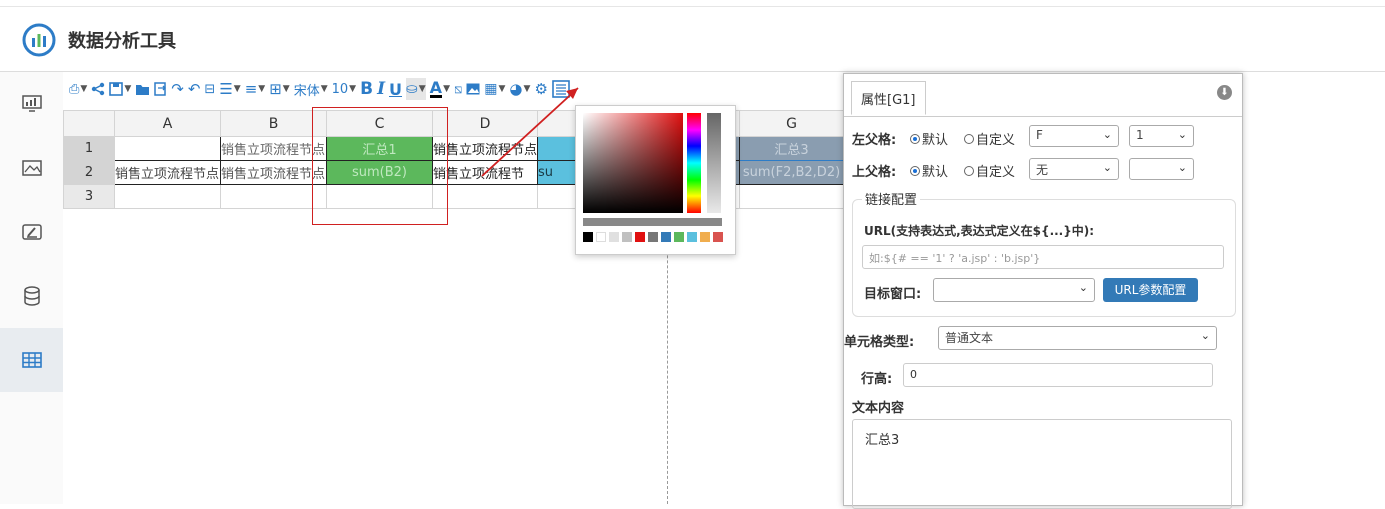  Describe the element at coordinates (306, 91) in the screenshot. I see `font-name: 宋体` at that location.